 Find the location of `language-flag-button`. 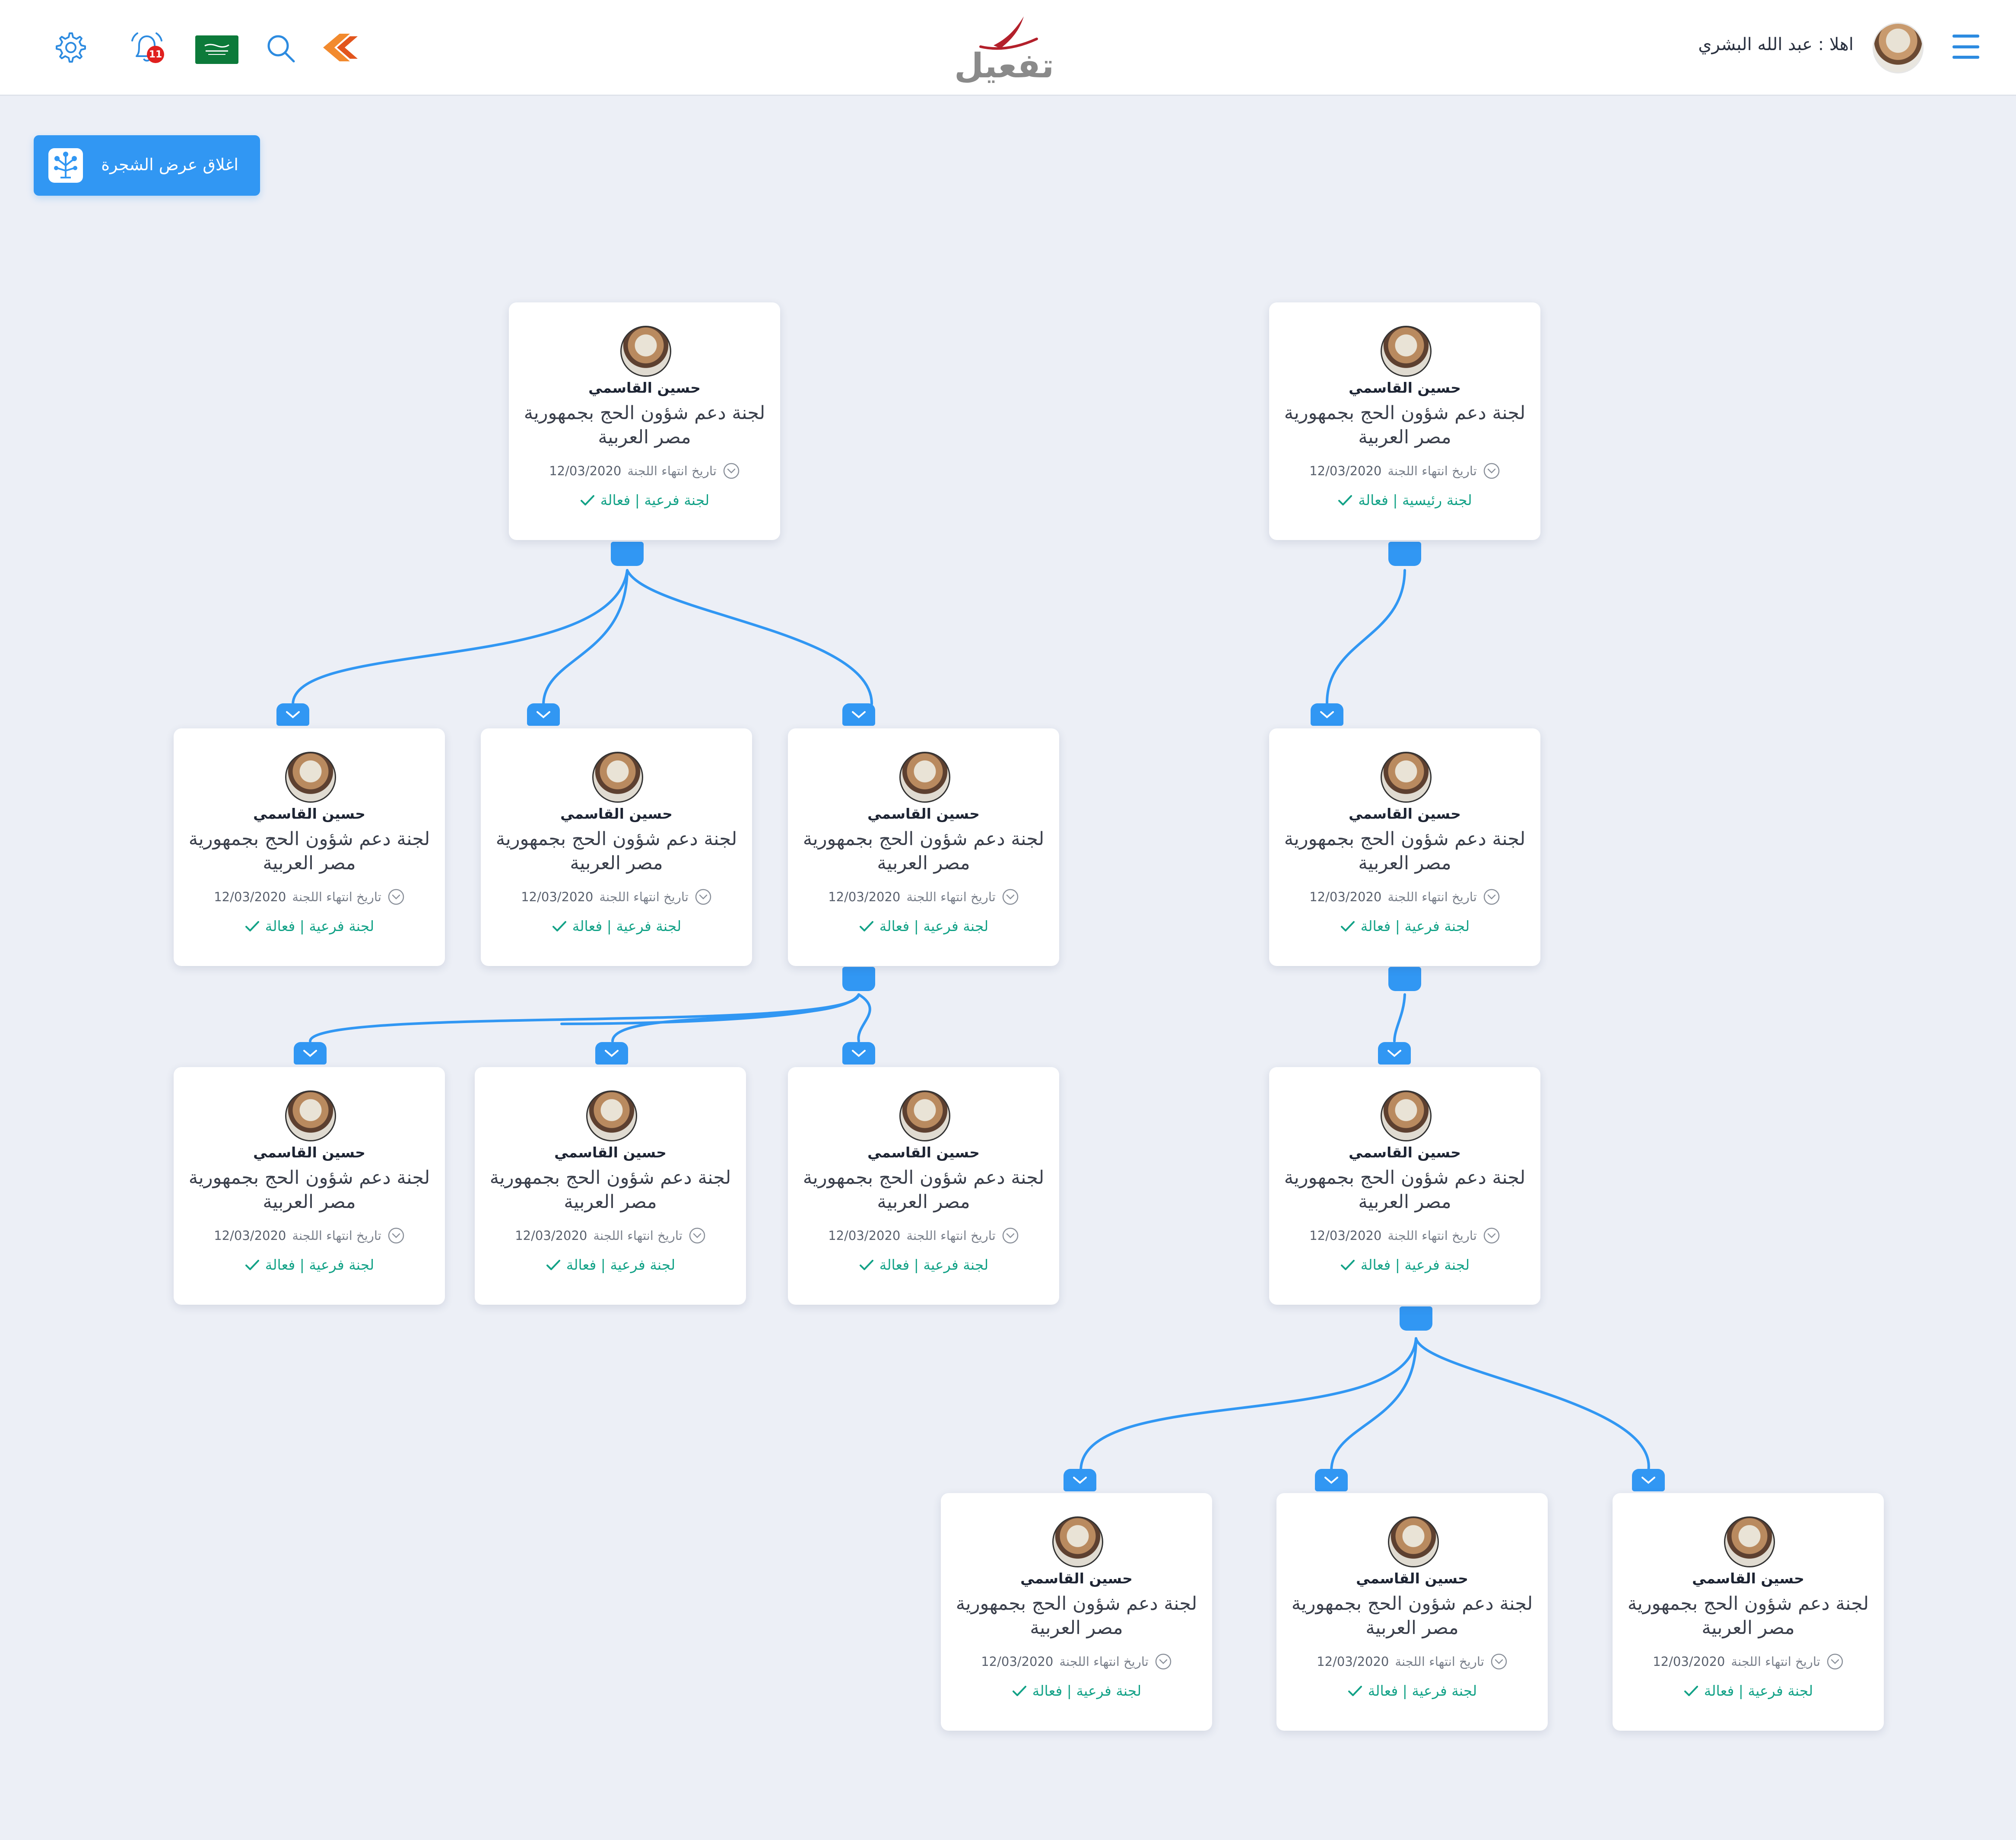

language-flag-button is located at coordinates (216, 49).